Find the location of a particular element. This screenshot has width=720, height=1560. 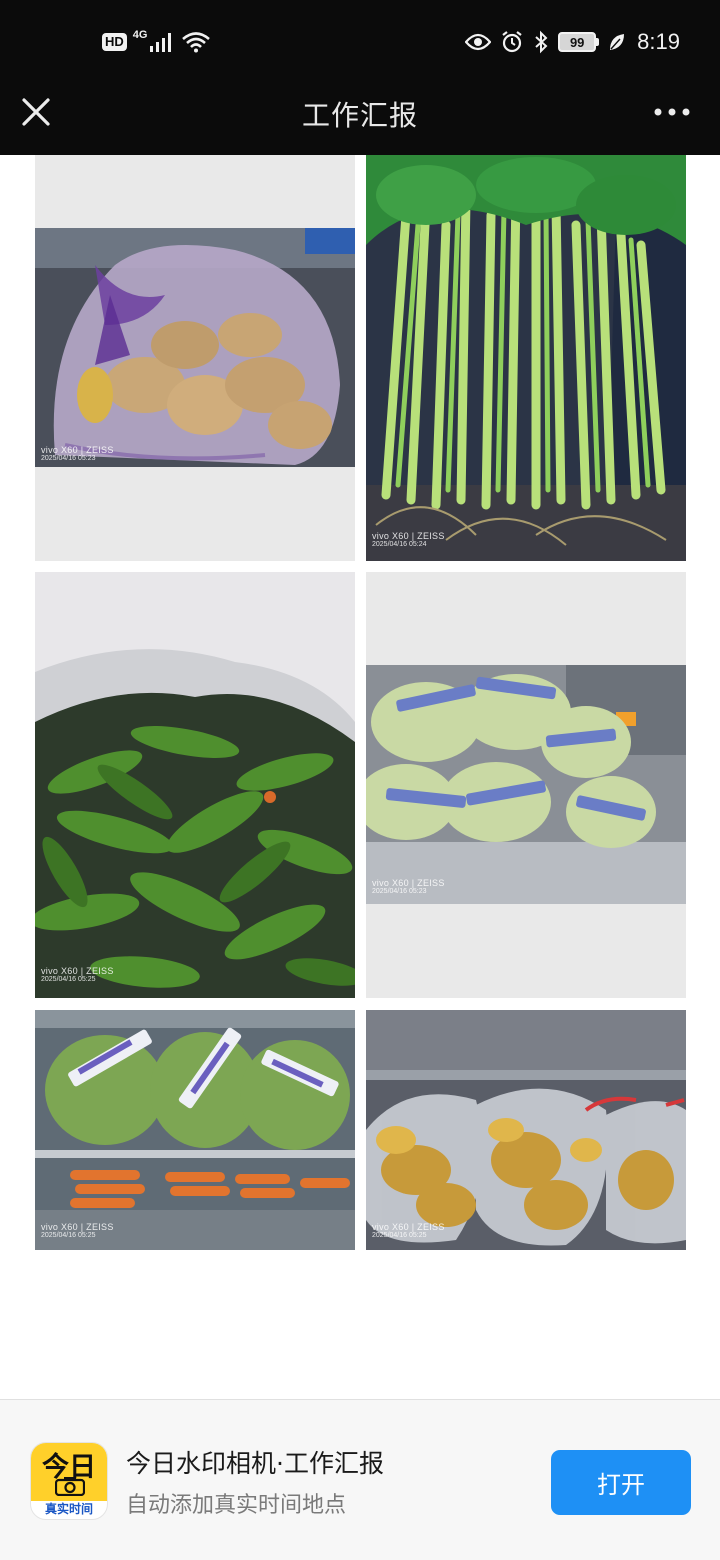

battery-icon: 99 is located at coordinates (579, 42).